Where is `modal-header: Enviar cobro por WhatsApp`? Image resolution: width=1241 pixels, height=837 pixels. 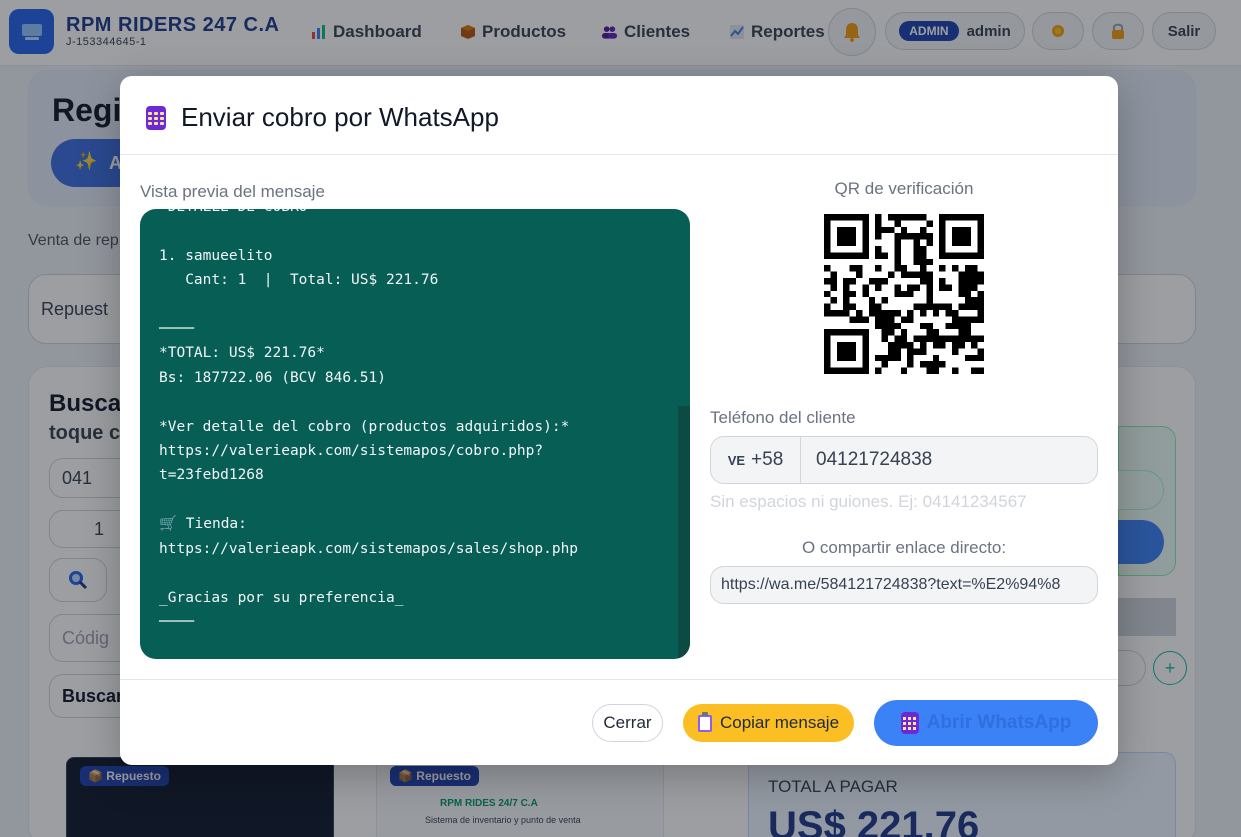
modal-header: Enviar cobro por WhatsApp is located at coordinates (619, 115).